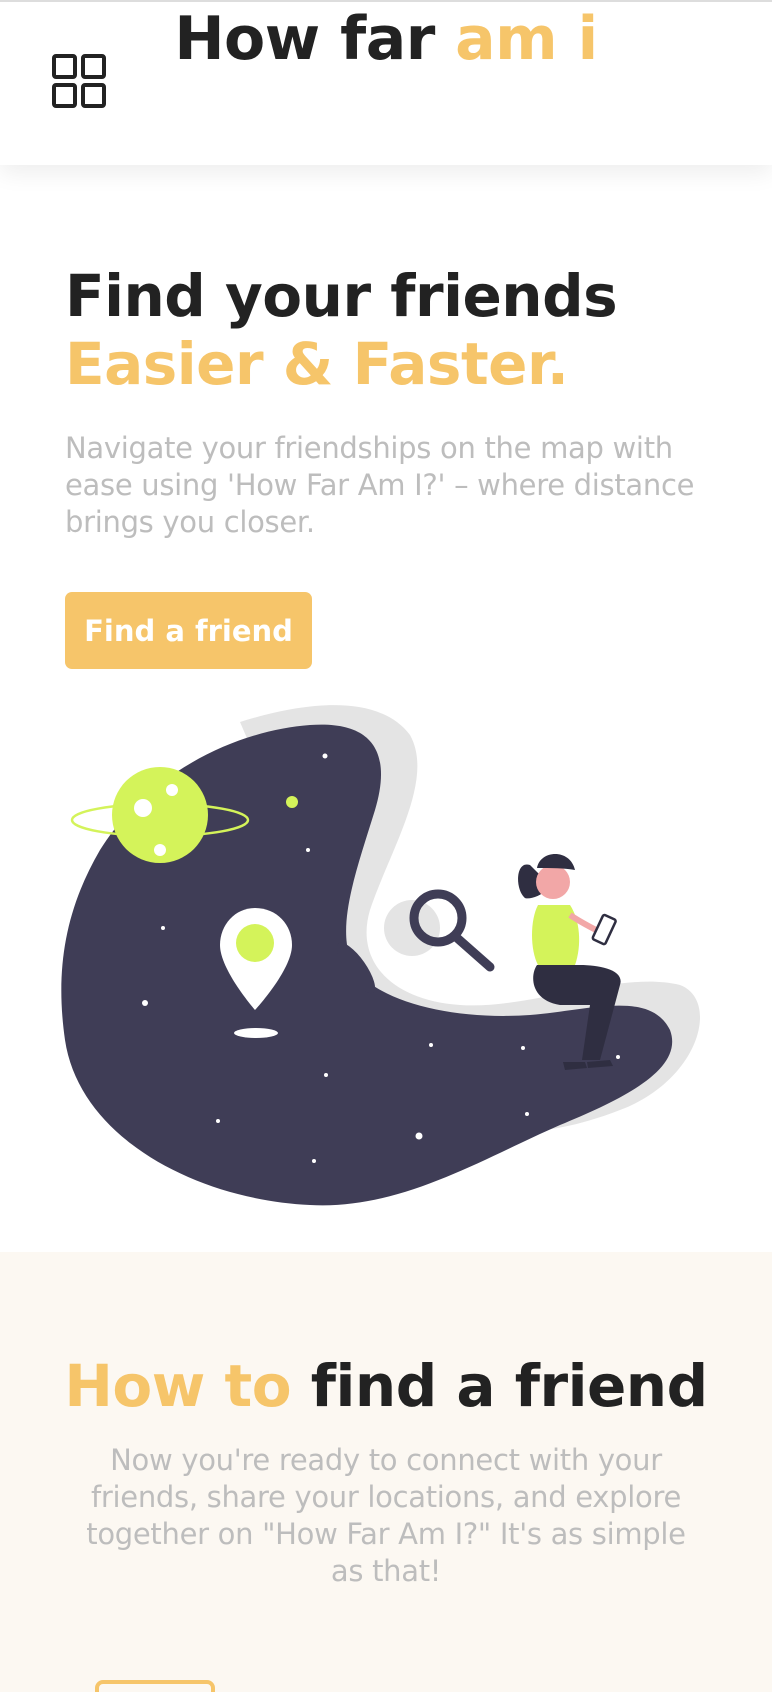 The width and height of the screenshot is (772, 1692). What do you see at coordinates (315, 39) in the screenshot?
I see `brand-text-main: How far` at bounding box center [315, 39].